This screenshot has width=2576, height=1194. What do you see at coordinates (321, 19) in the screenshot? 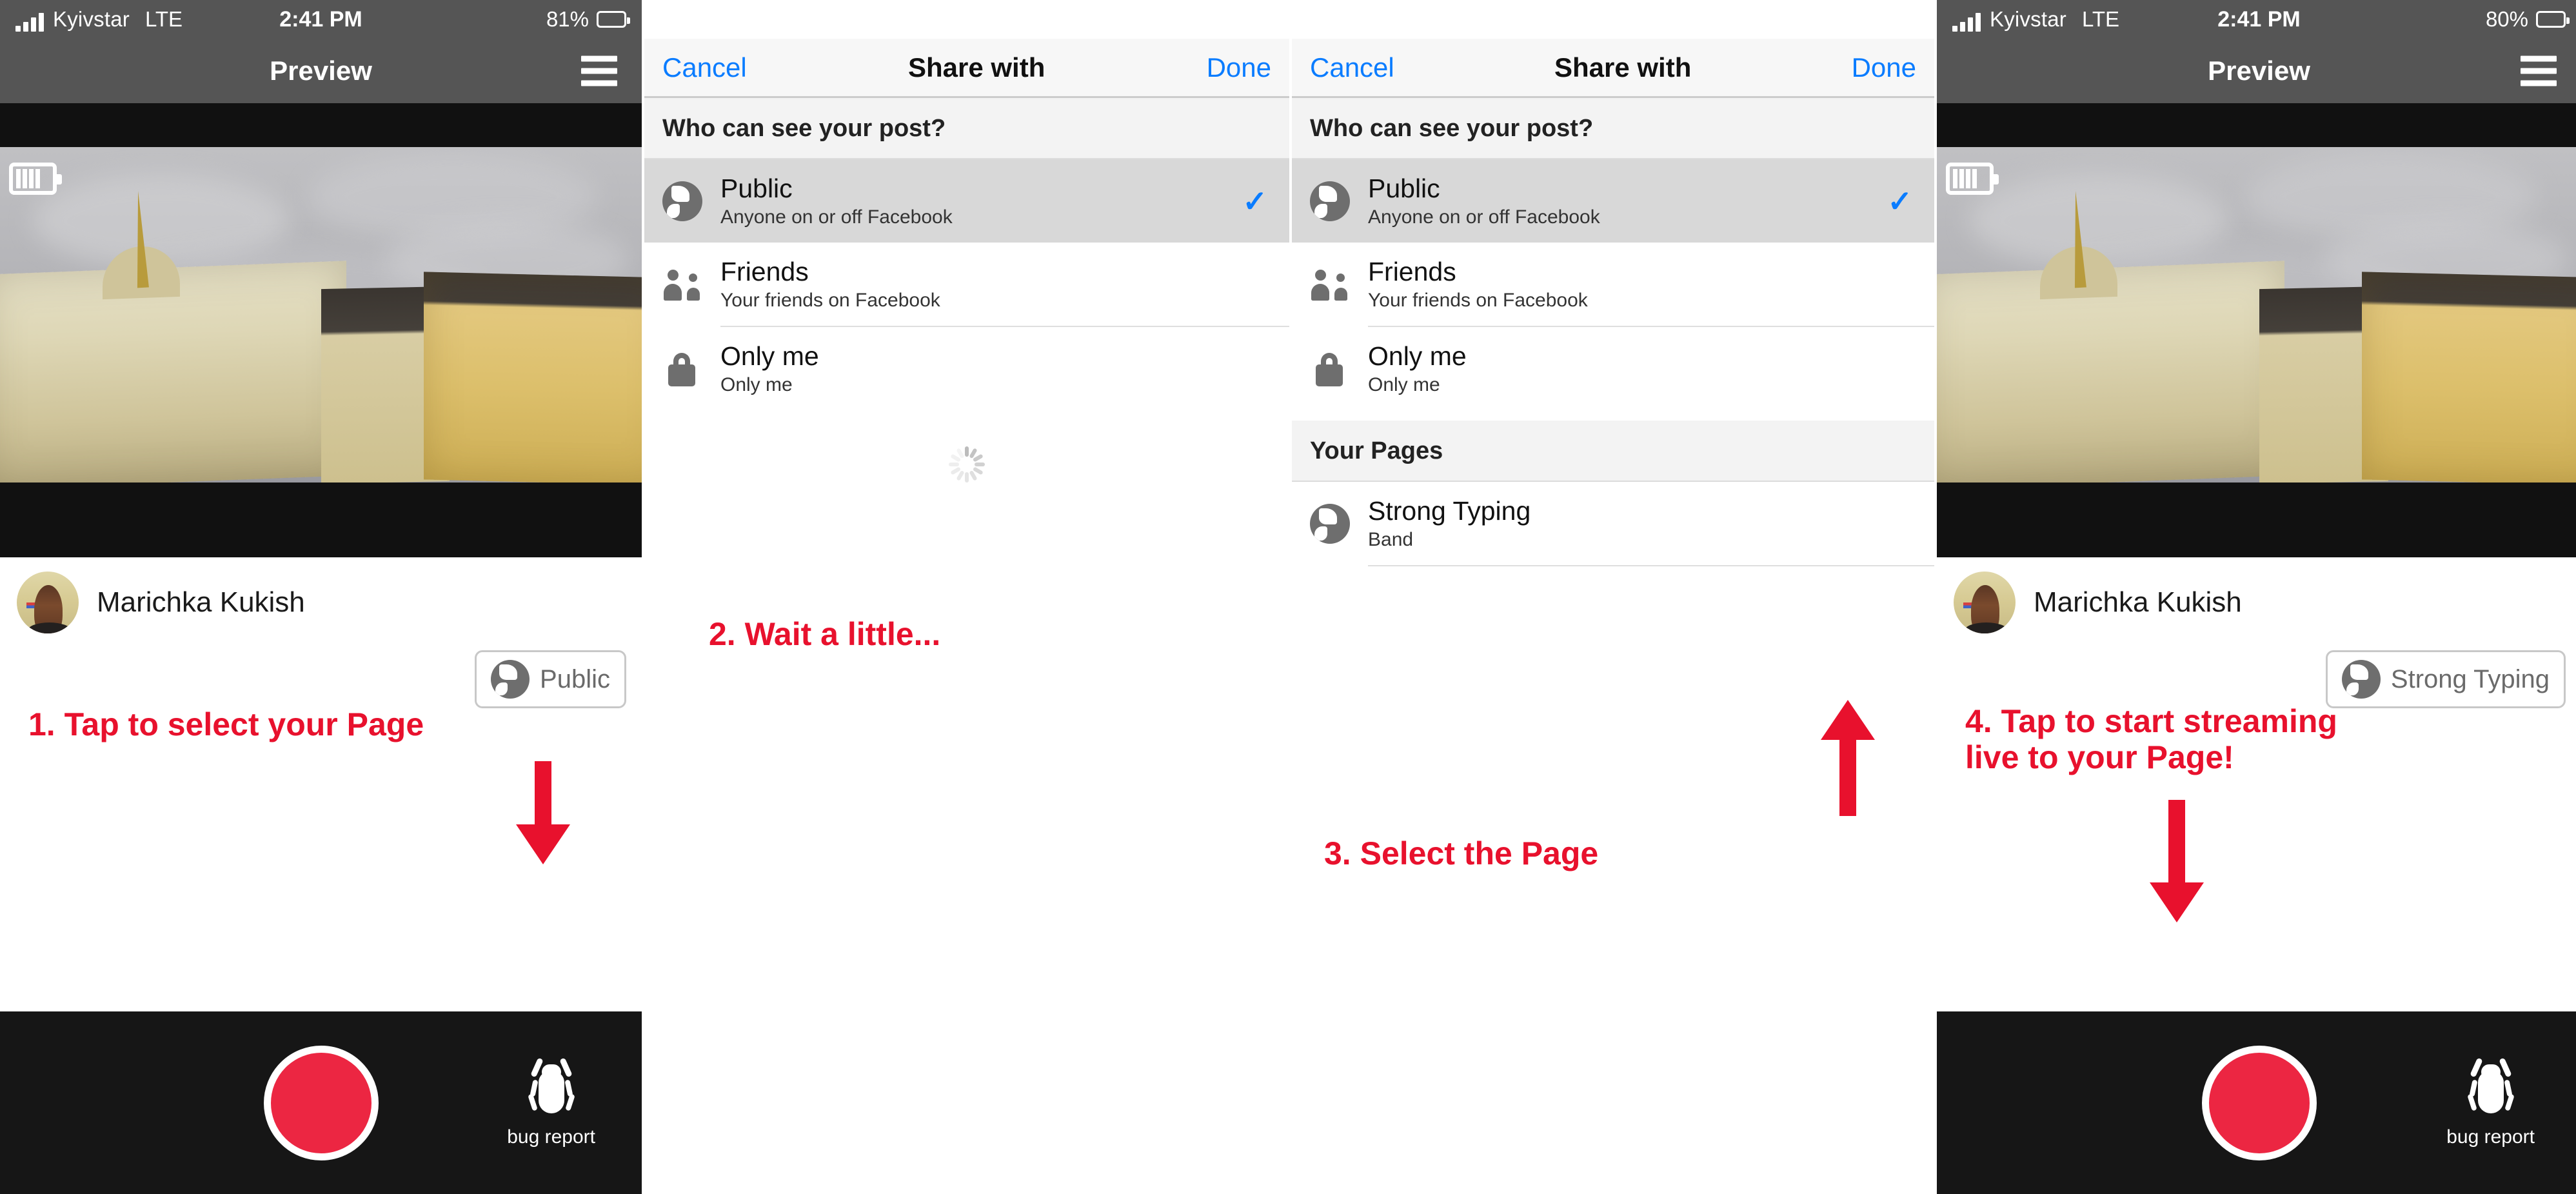
I see `ios-status-bar: Kyivstar LTE 2:41 PM 81%` at bounding box center [321, 19].